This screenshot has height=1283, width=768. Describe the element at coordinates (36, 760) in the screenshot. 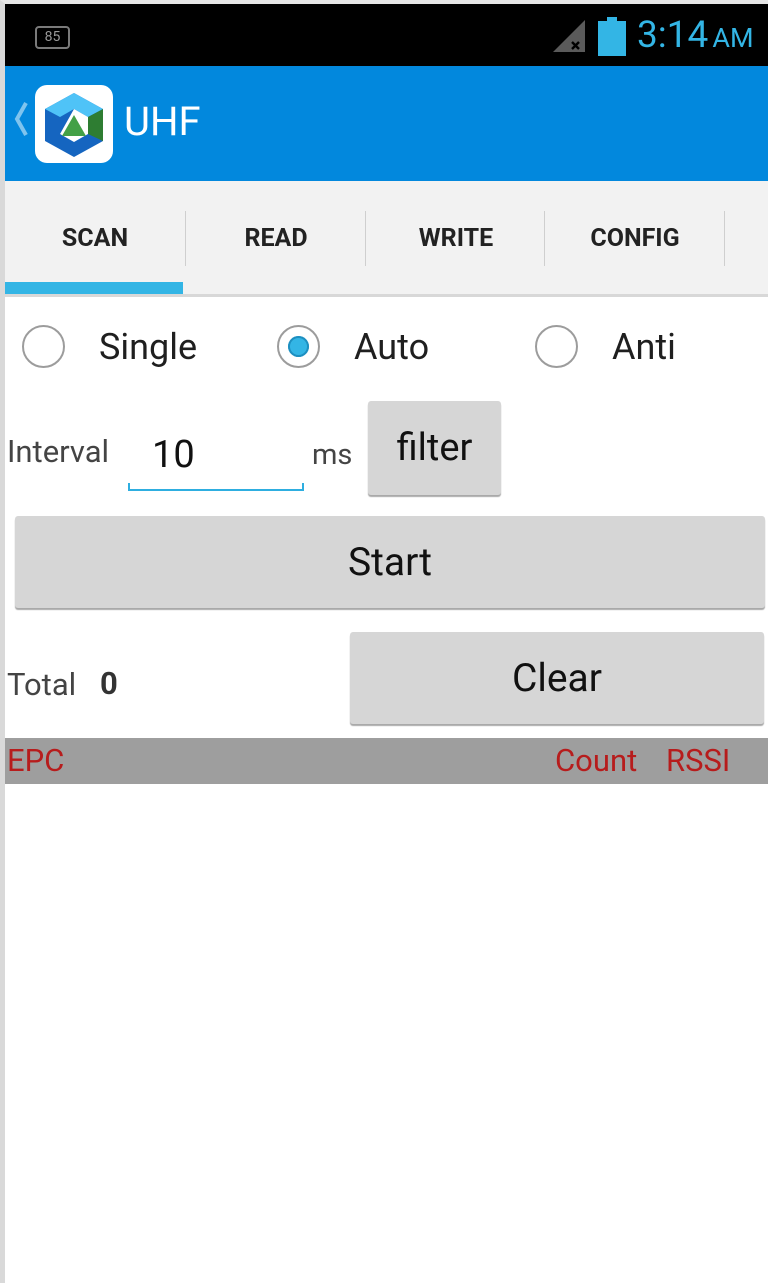

I see `column-header-epc: EPC` at that location.